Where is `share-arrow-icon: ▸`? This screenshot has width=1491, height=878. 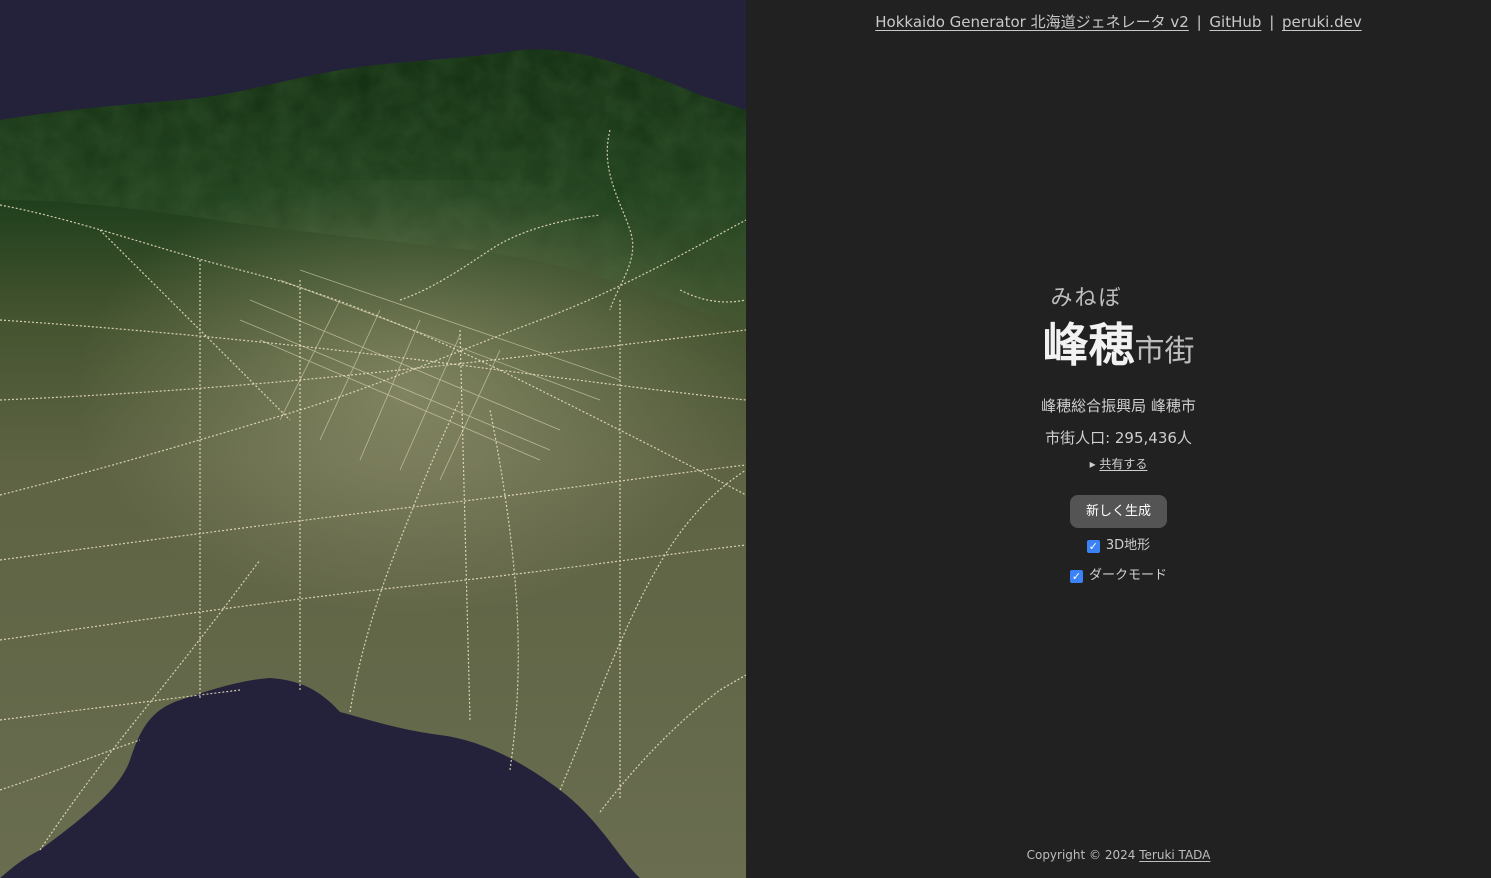 share-arrow-icon: ▸ is located at coordinates (1092, 464).